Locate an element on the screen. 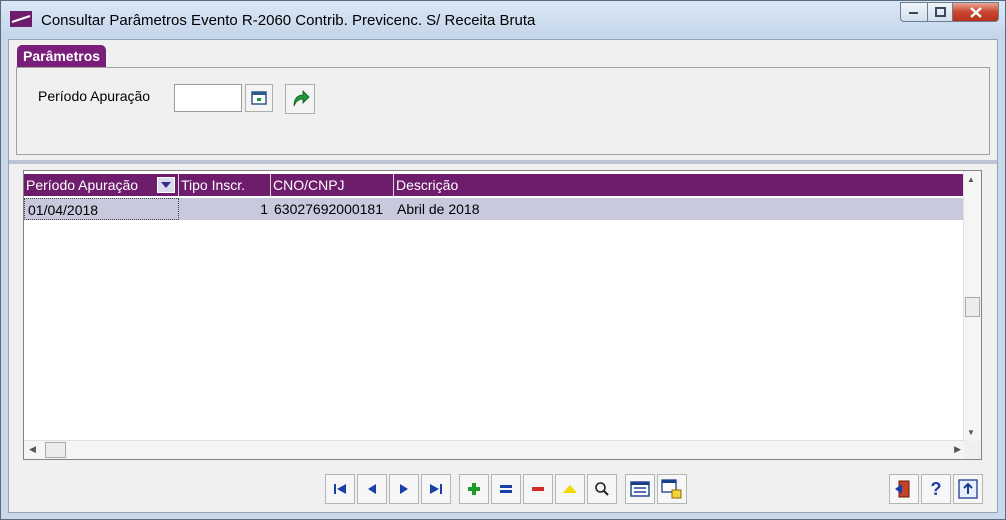 Image resolution: width=1006 pixels, height=520 pixels. cell-periodo: 01/04/2018 is located at coordinates (101, 209).